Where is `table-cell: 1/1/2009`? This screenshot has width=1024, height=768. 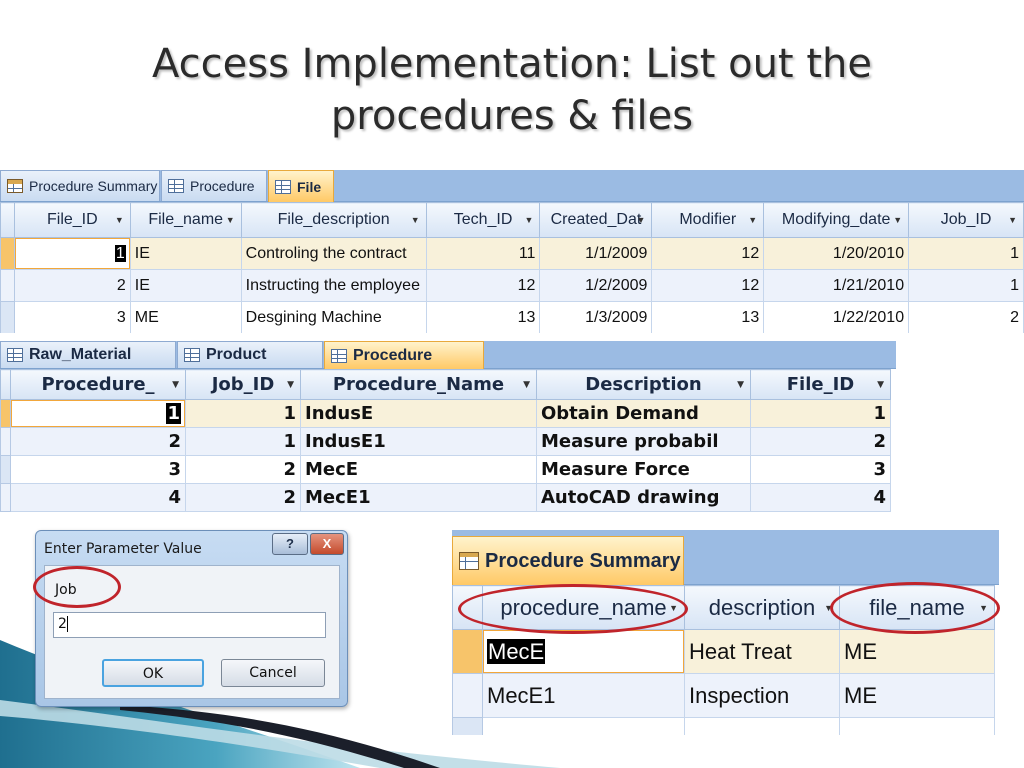
table-cell: 1/1/2009 is located at coordinates (596, 253).